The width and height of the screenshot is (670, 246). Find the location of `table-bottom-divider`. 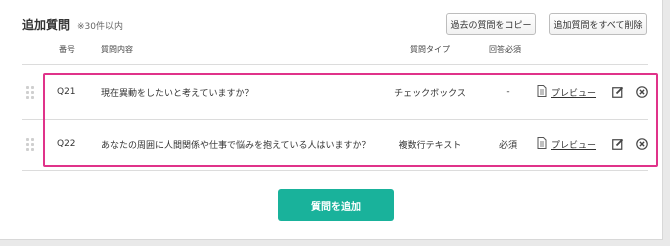

table-bottom-divider is located at coordinates (335, 170).